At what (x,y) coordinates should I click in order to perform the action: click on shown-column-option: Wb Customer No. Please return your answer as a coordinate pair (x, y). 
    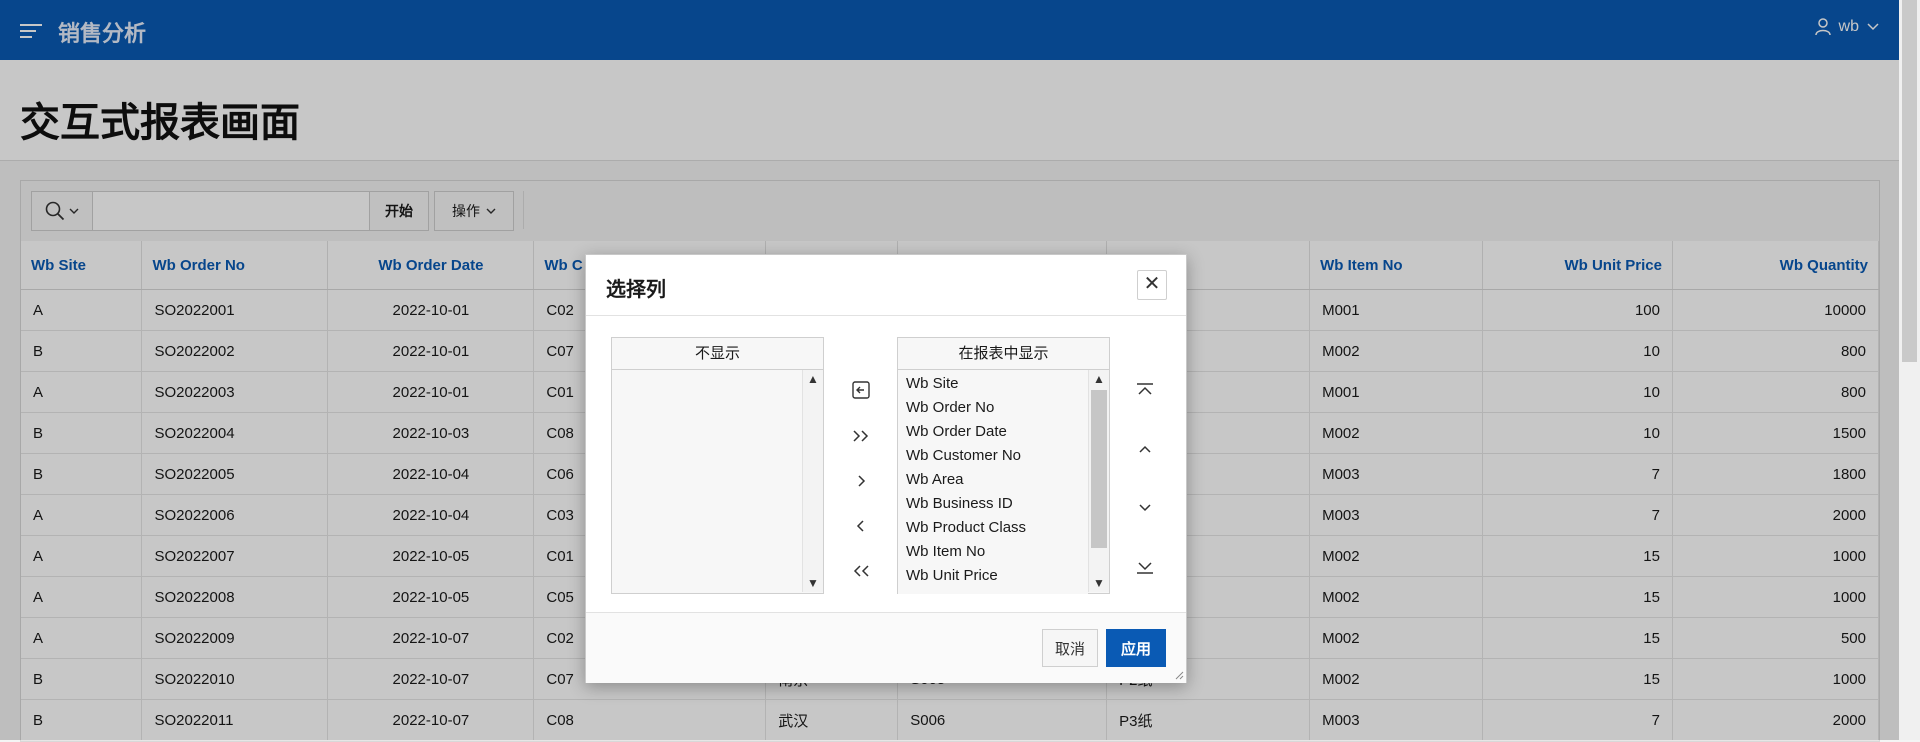
    Looking at the image, I should click on (993, 456).